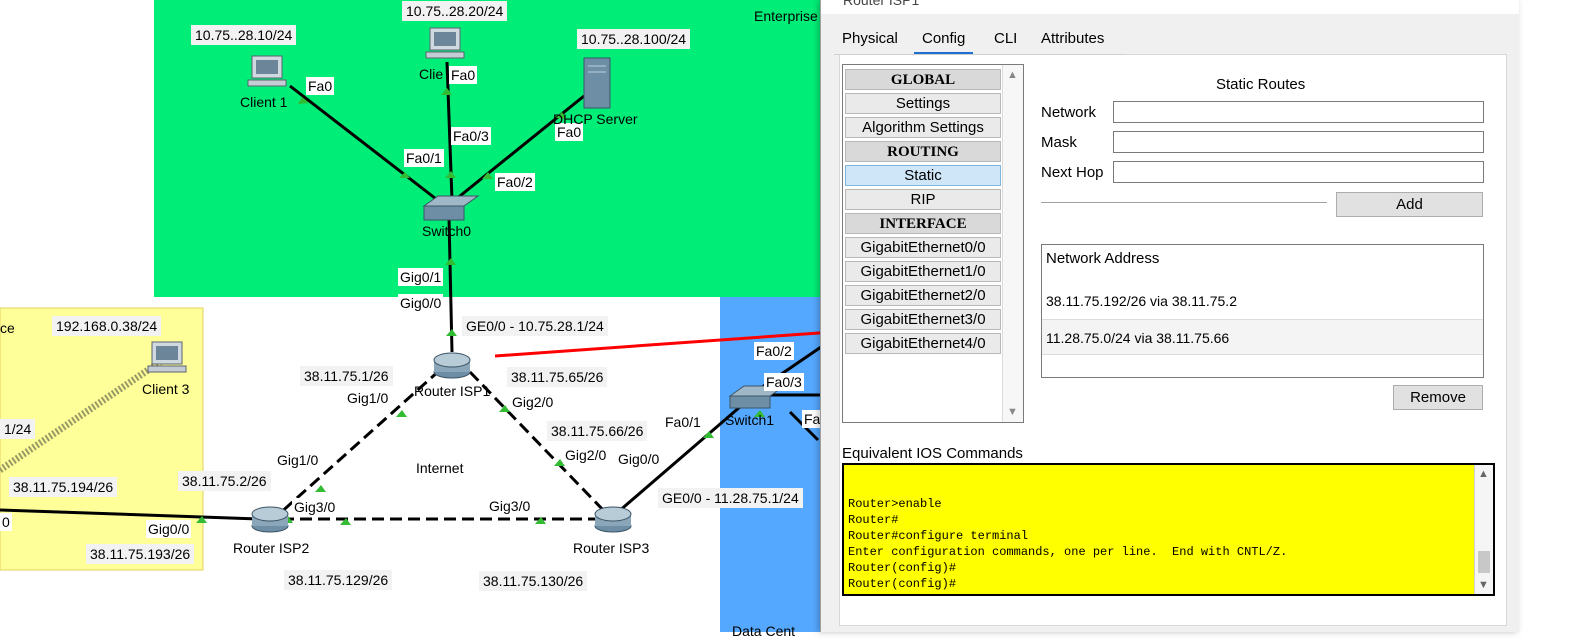 The height and width of the screenshot is (640, 1574). What do you see at coordinates (557, 377) in the screenshot?
I see `isp1-gig20-address: 38.11.75.65/26` at bounding box center [557, 377].